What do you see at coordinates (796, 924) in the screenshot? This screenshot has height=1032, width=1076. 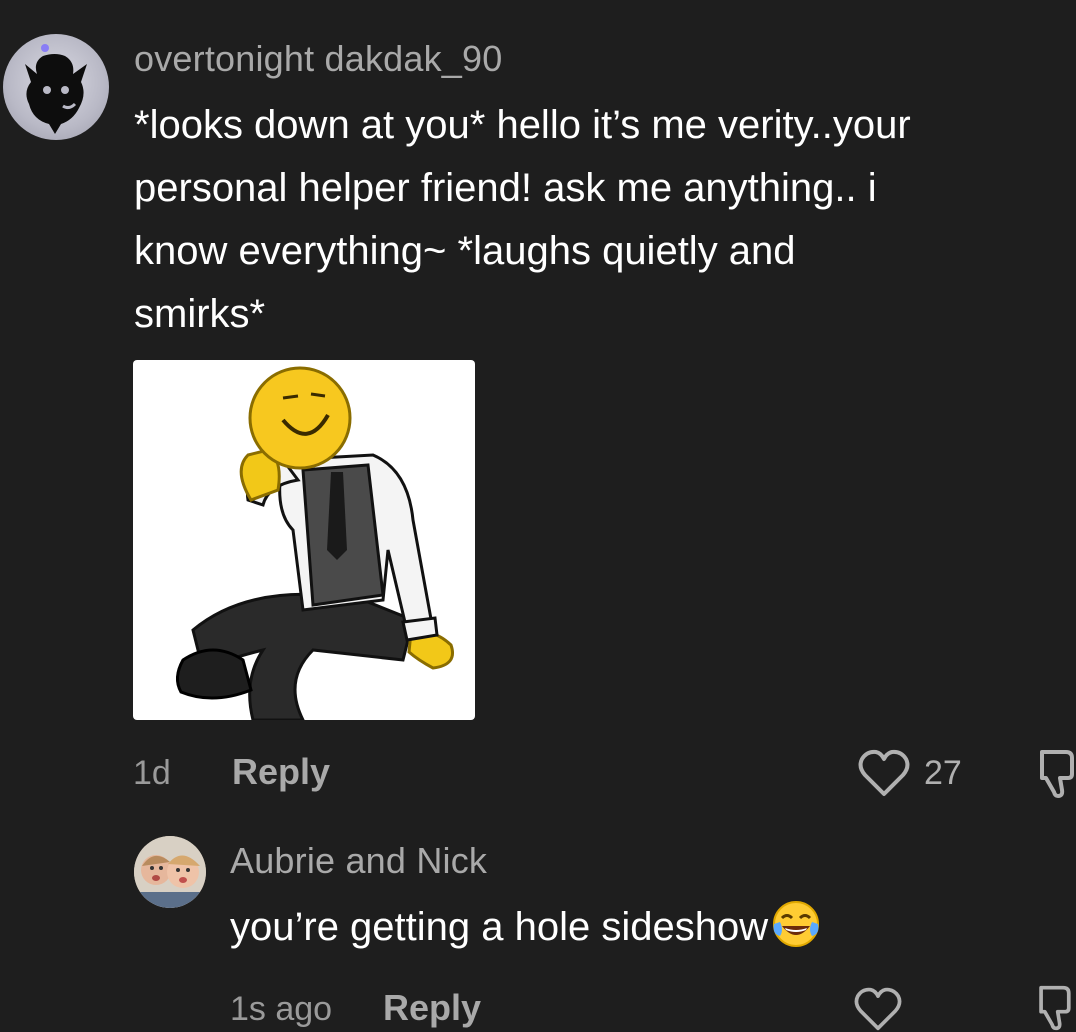 I see `face-with-tears-of-joy-emoji` at bounding box center [796, 924].